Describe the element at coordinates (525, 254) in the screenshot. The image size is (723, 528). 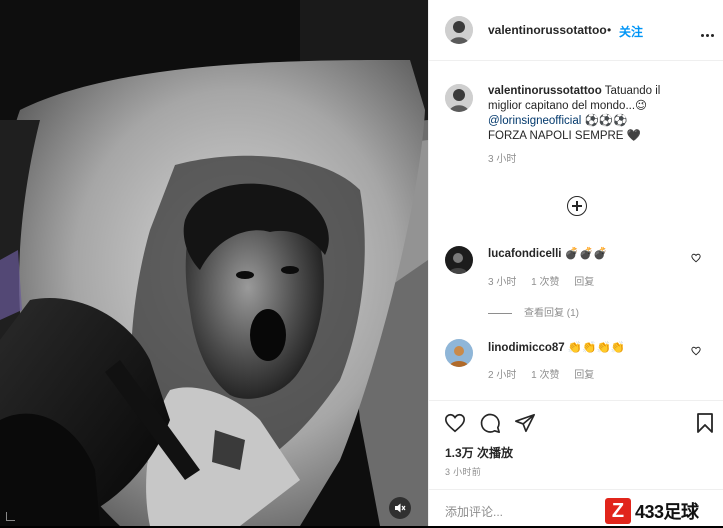
I see `comment-username-link: lucafondicelli` at that location.